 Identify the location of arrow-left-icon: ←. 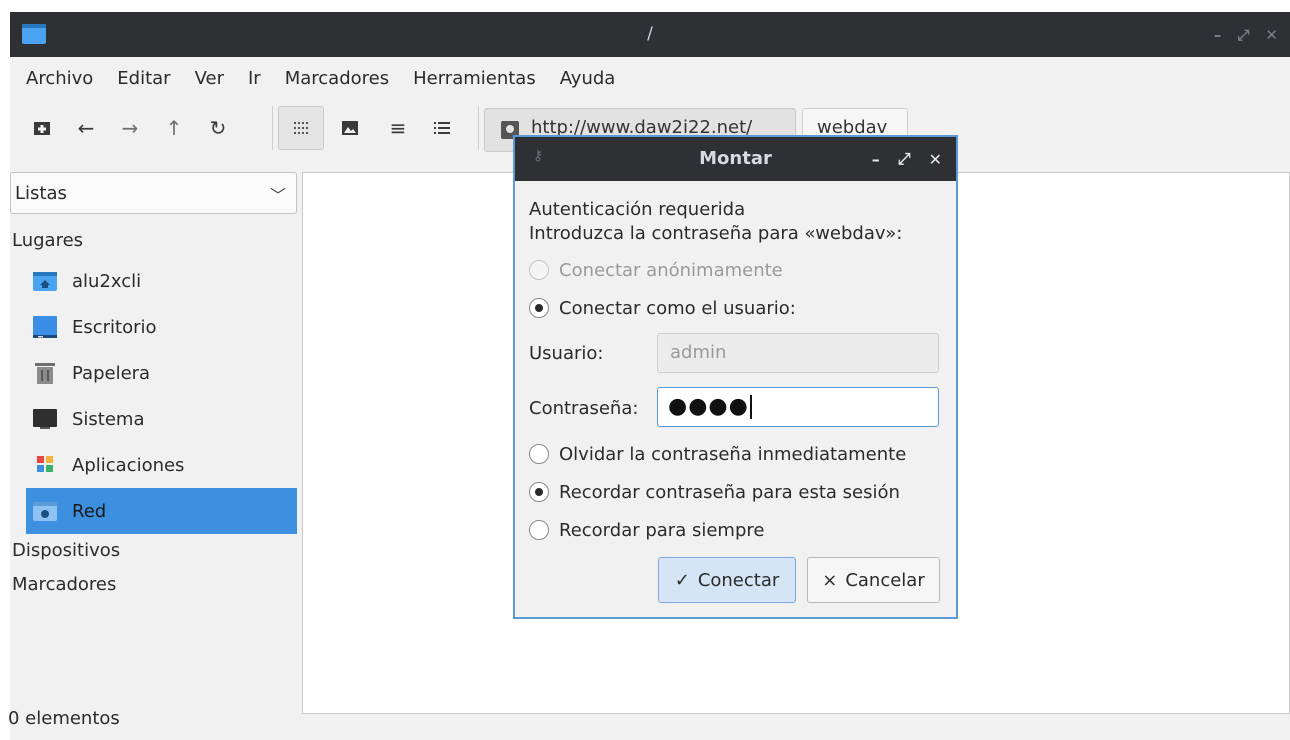
(86, 128).